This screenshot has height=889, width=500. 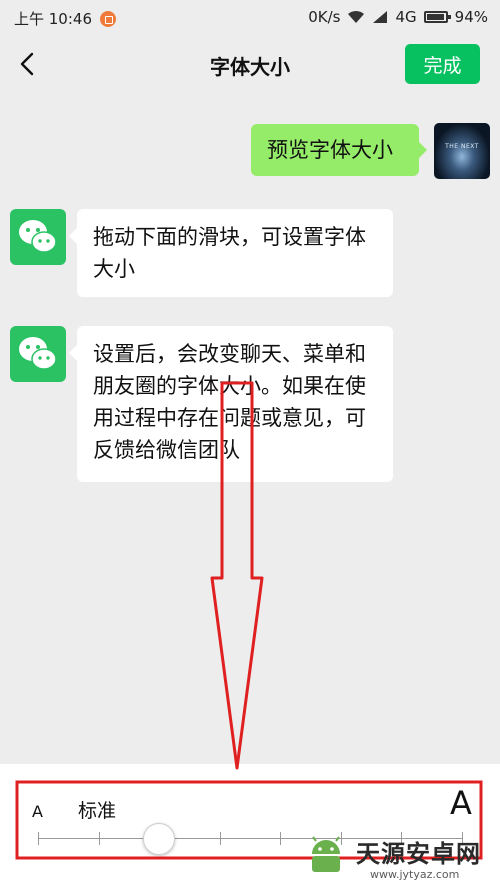 I want to click on signal-icon, so click(x=380, y=17).